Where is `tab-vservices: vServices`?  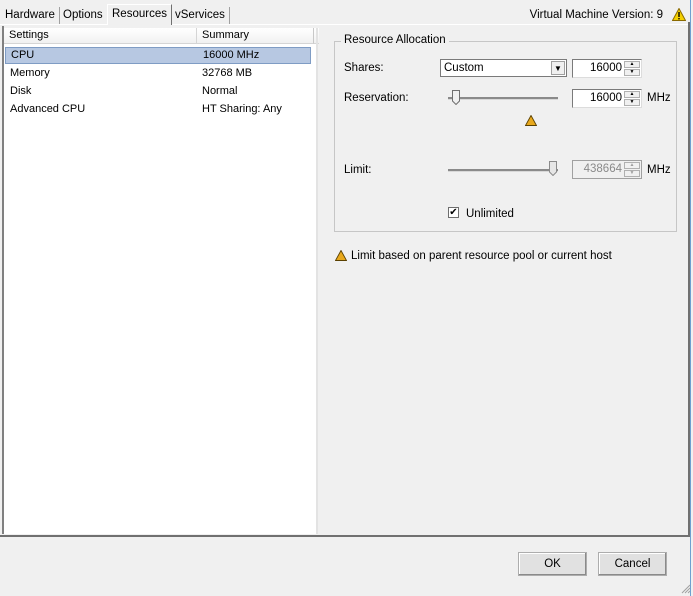
tab-vservices: vServices is located at coordinates (200, 15).